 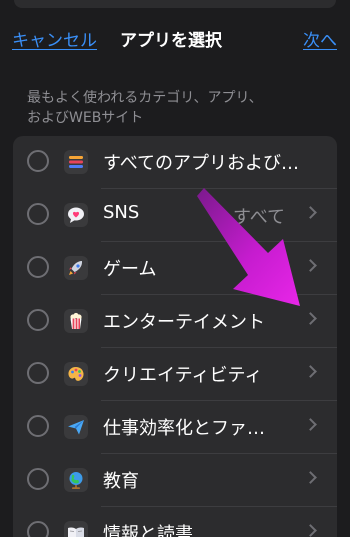 I want to click on category-label: 教育, so click(x=121, y=481).